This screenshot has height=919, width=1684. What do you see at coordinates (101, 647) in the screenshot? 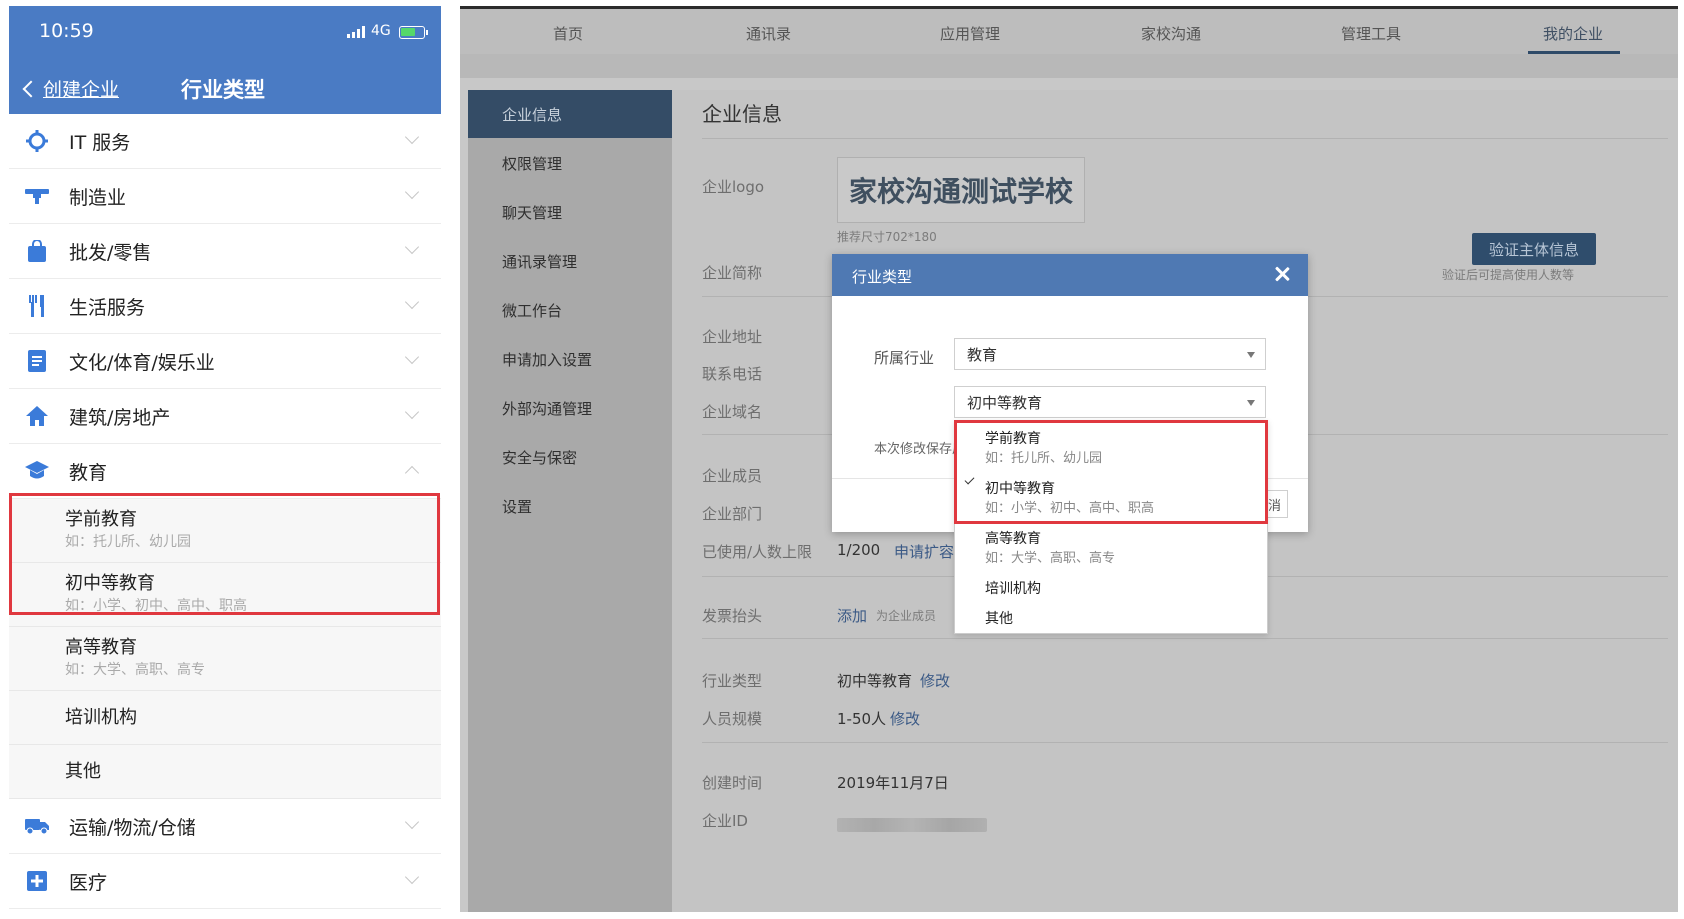
I see `sub-item-label: 高等教育` at bounding box center [101, 647].